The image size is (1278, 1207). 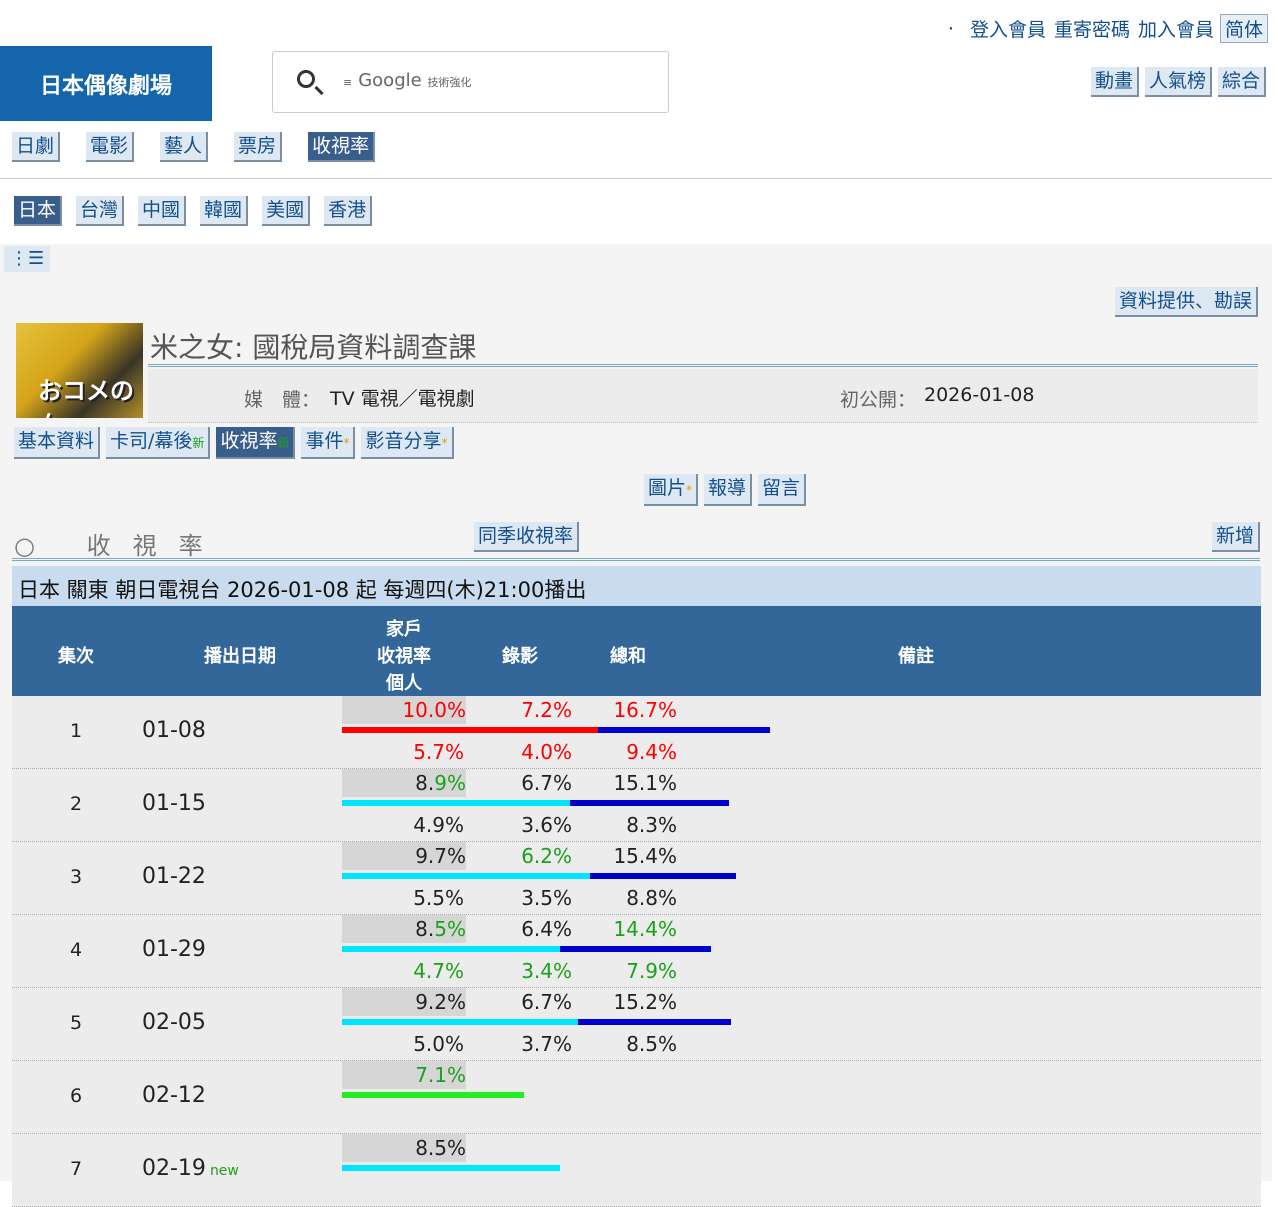 I want to click on episode-number: 2, so click(x=76, y=804).